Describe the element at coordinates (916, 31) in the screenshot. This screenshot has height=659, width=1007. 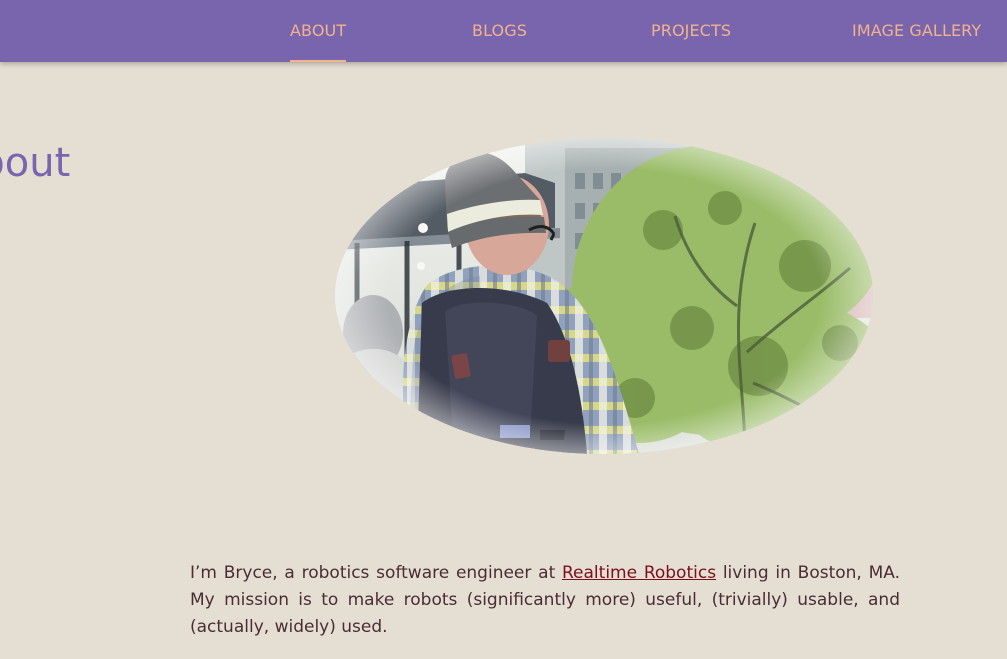
I see `nav-item-image-gallery: IMAGE GALLERY` at that location.